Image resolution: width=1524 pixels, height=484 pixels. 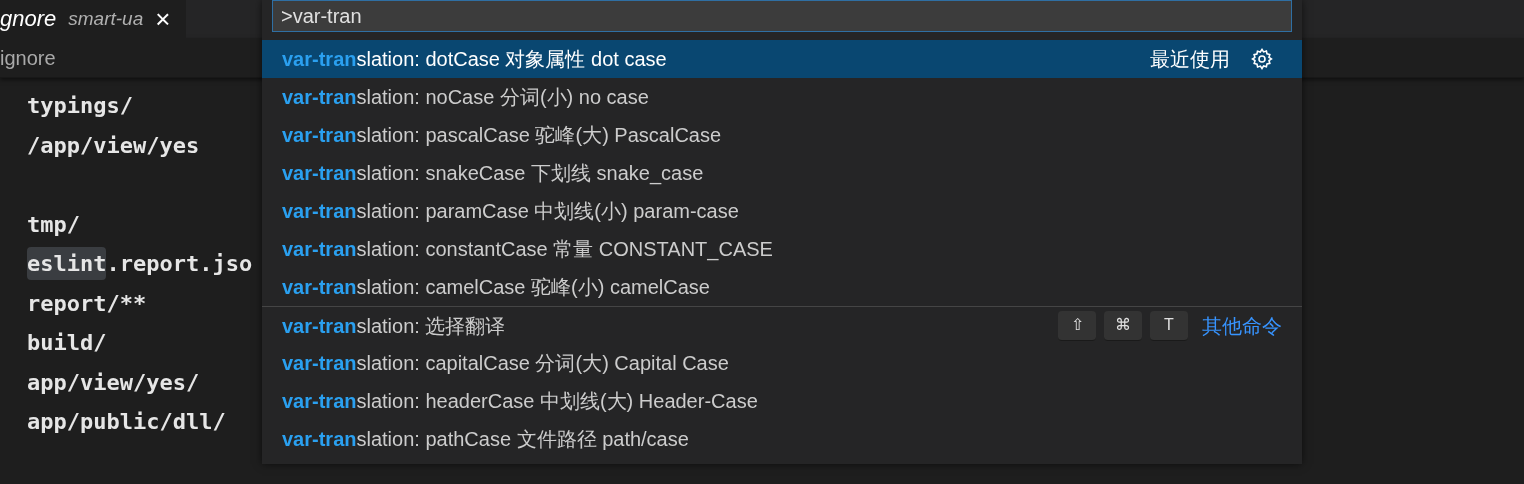 What do you see at coordinates (113, 145) in the screenshot?
I see `code-text: /app/view/yes` at bounding box center [113, 145].